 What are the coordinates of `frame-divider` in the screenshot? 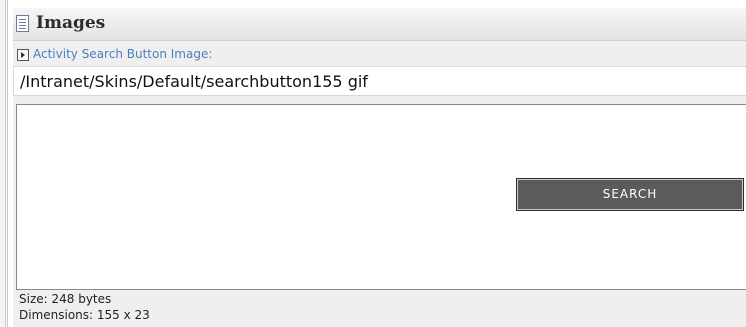 It's located at (7, 163).